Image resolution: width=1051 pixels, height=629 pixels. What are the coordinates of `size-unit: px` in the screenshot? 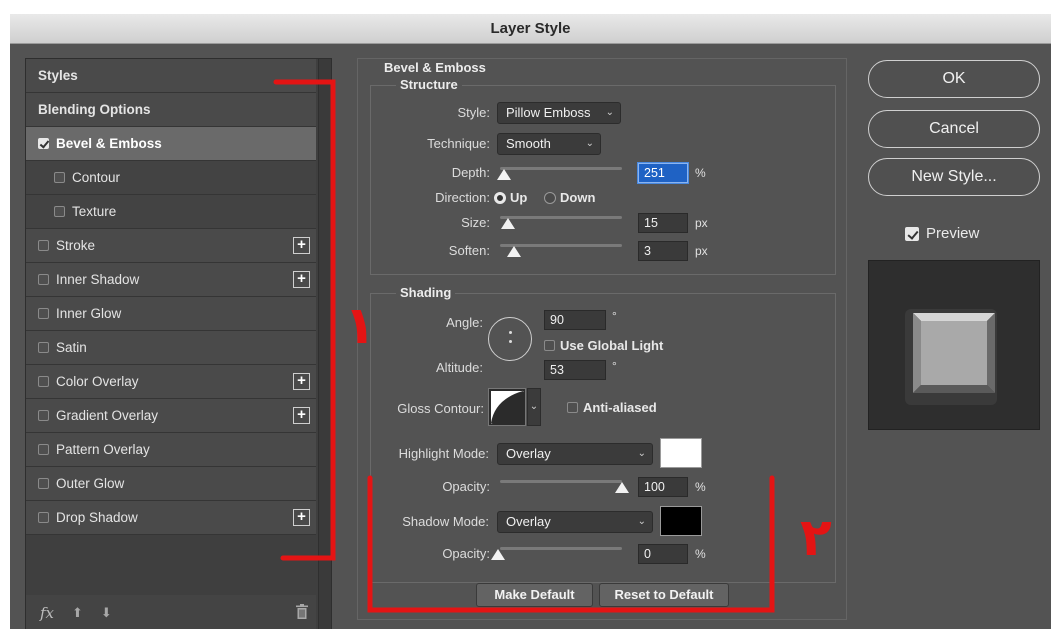 It's located at (701, 223).